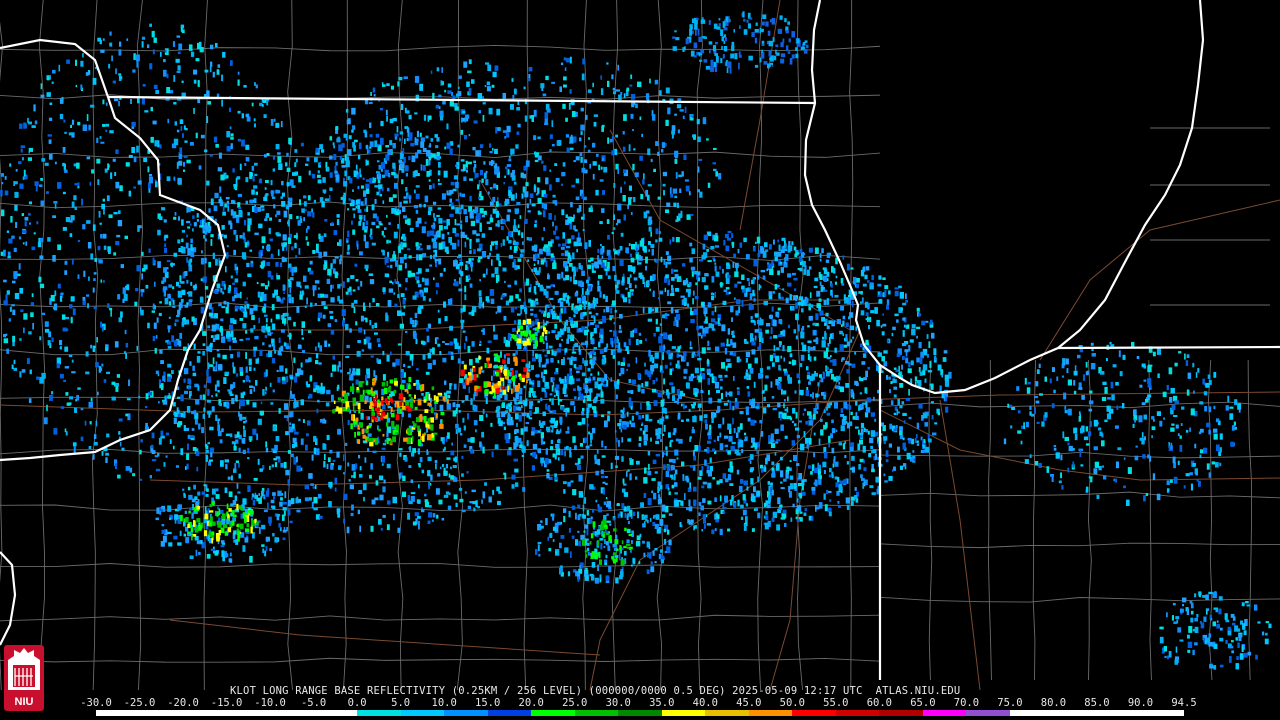 This screenshot has height=720, width=1280. Describe the element at coordinates (357, 703) in the screenshot. I see `scale-tick-label: 0.0` at that location.